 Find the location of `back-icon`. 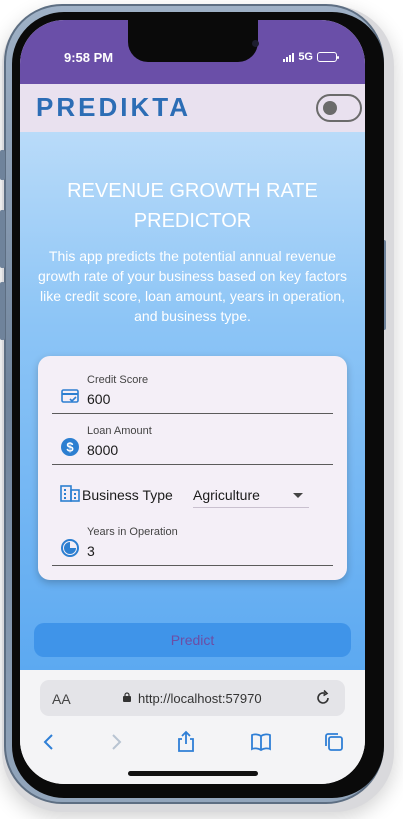

back-icon is located at coordinates (49, 742).